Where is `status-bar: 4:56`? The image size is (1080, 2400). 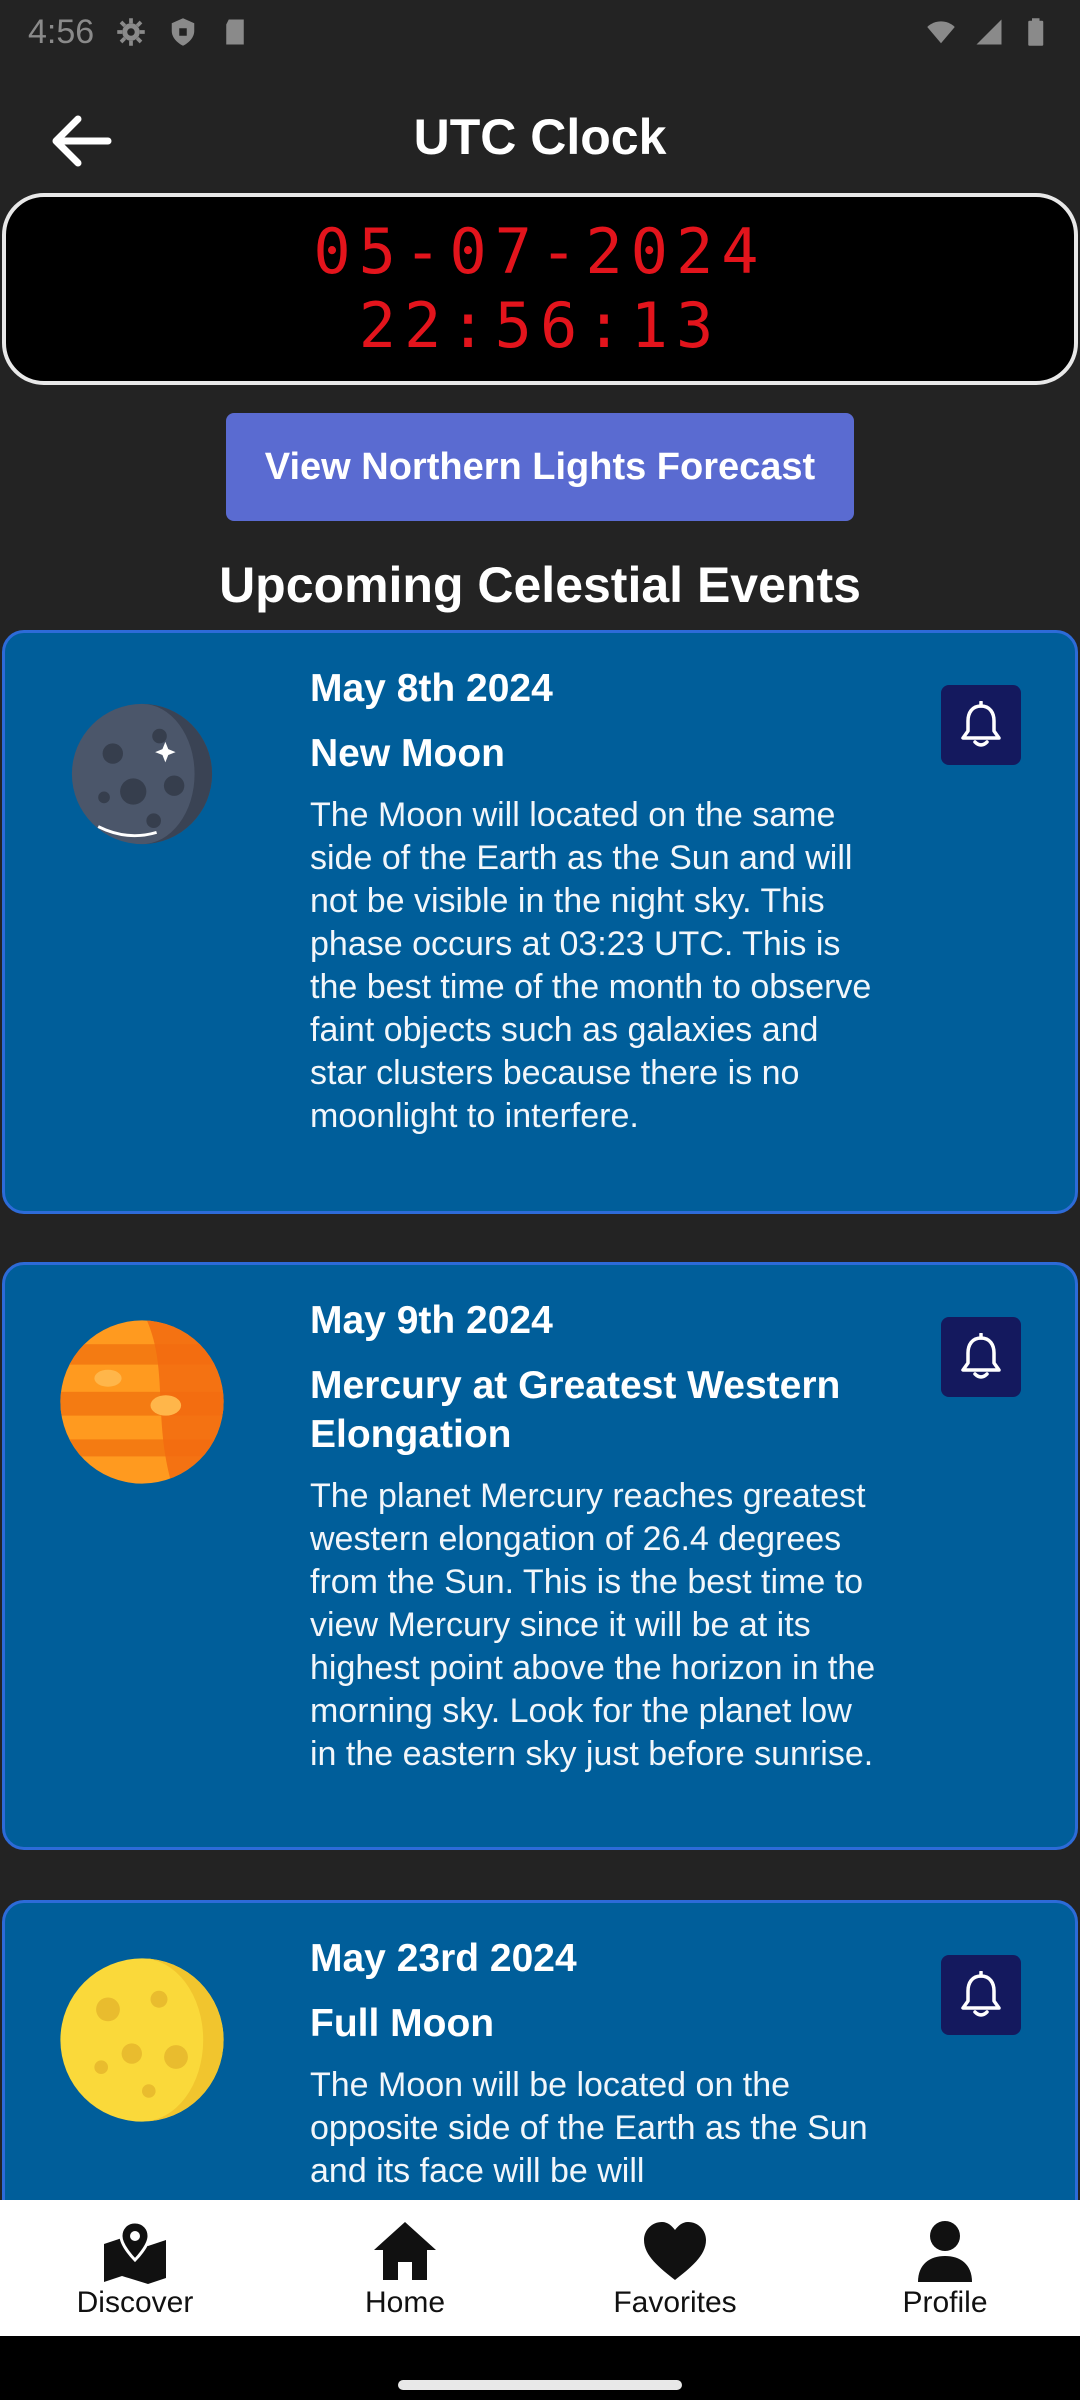 status-bar: 4:56 is located at coordinates (540, 32).